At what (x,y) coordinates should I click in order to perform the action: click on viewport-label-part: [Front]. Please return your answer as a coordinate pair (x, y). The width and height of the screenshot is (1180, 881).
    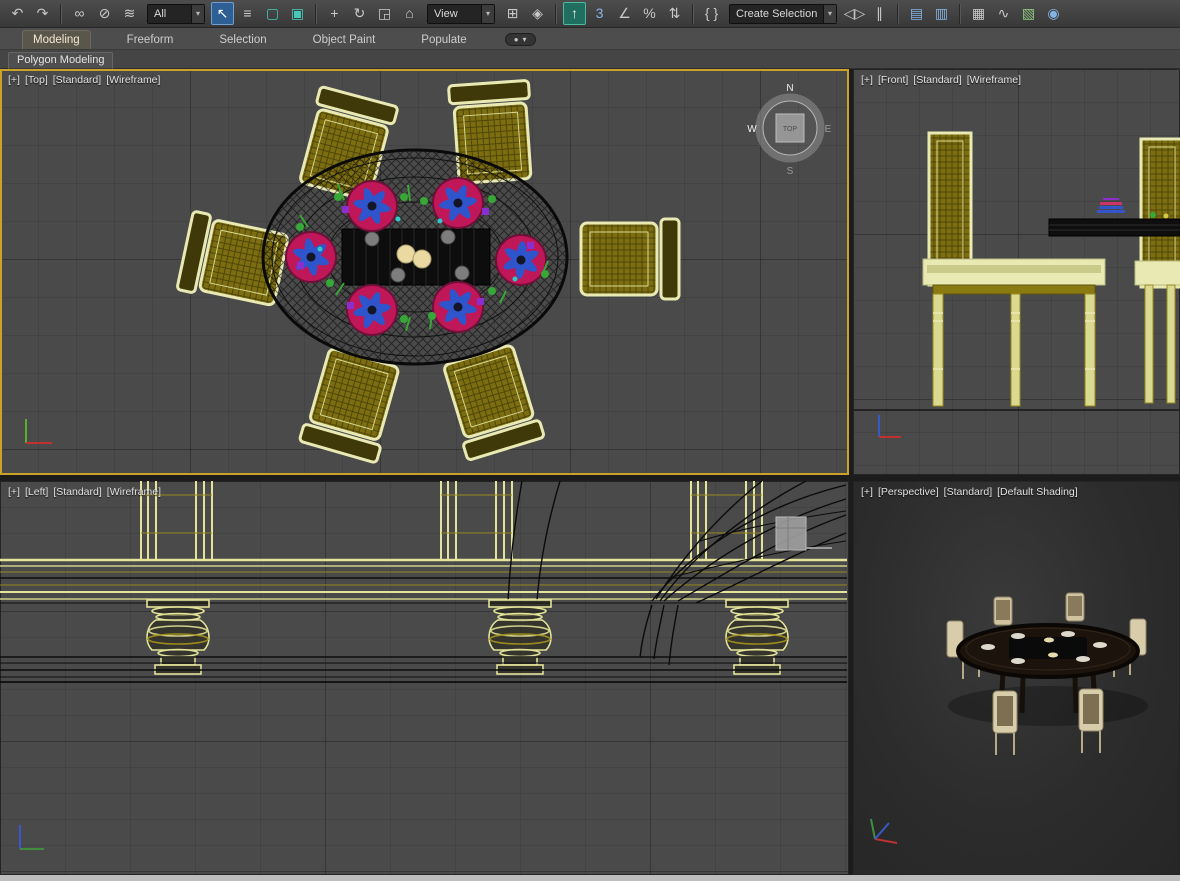
    Looking at the image, I should click on (893, 80).